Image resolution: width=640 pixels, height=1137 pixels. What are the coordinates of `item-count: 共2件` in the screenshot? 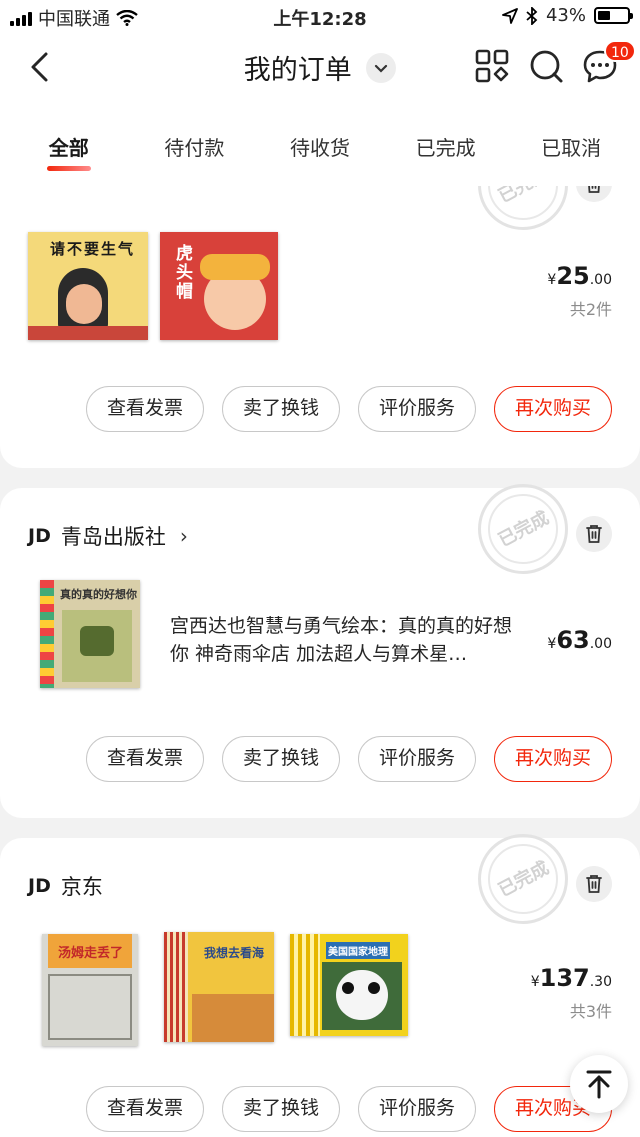 It's located at (590, 309).